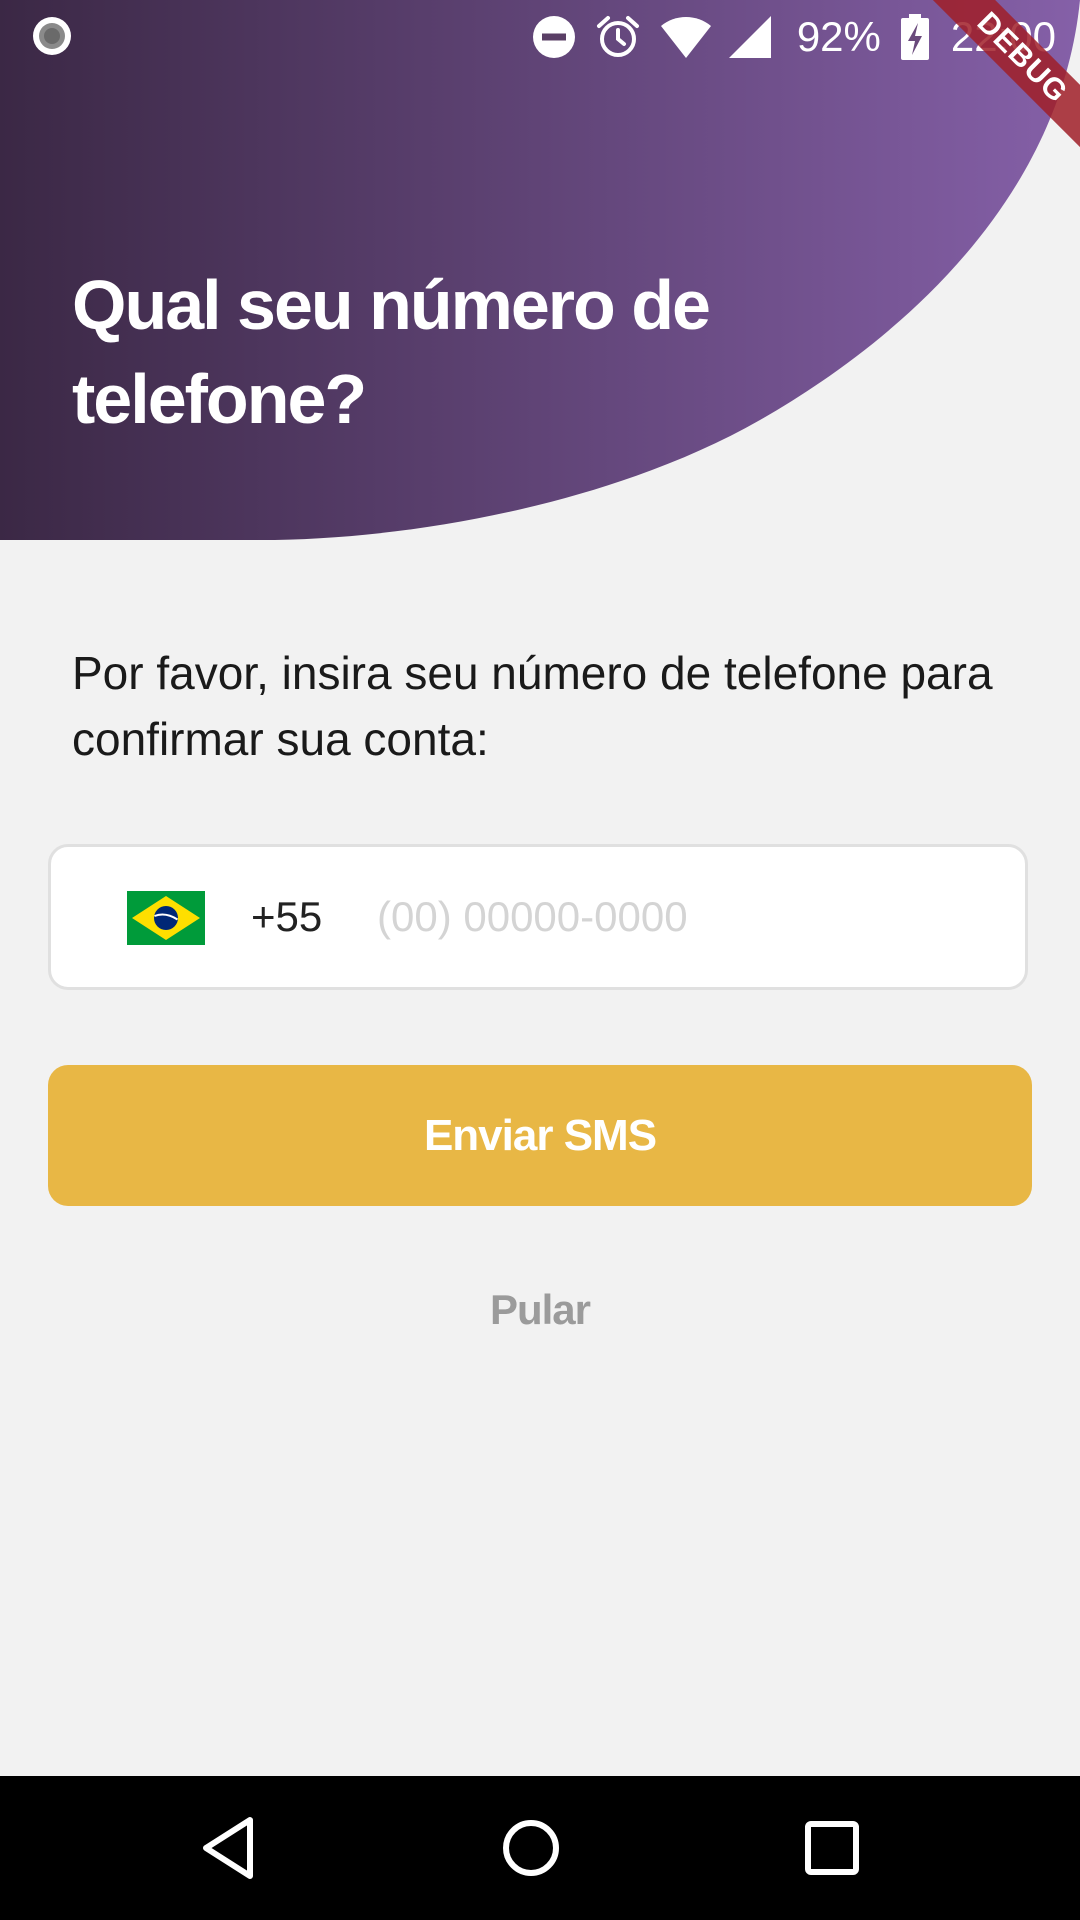  I want to click on recents-icon, so click(832, 1848).